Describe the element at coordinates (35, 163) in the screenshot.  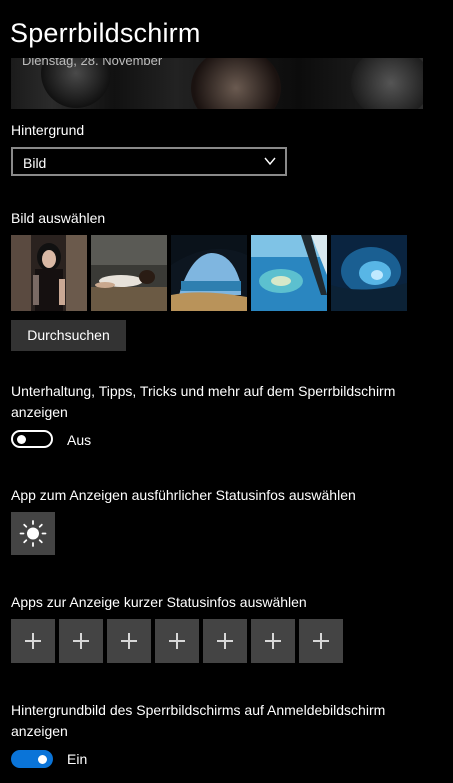
I see `background-dropdown-value: Bild` at that location.